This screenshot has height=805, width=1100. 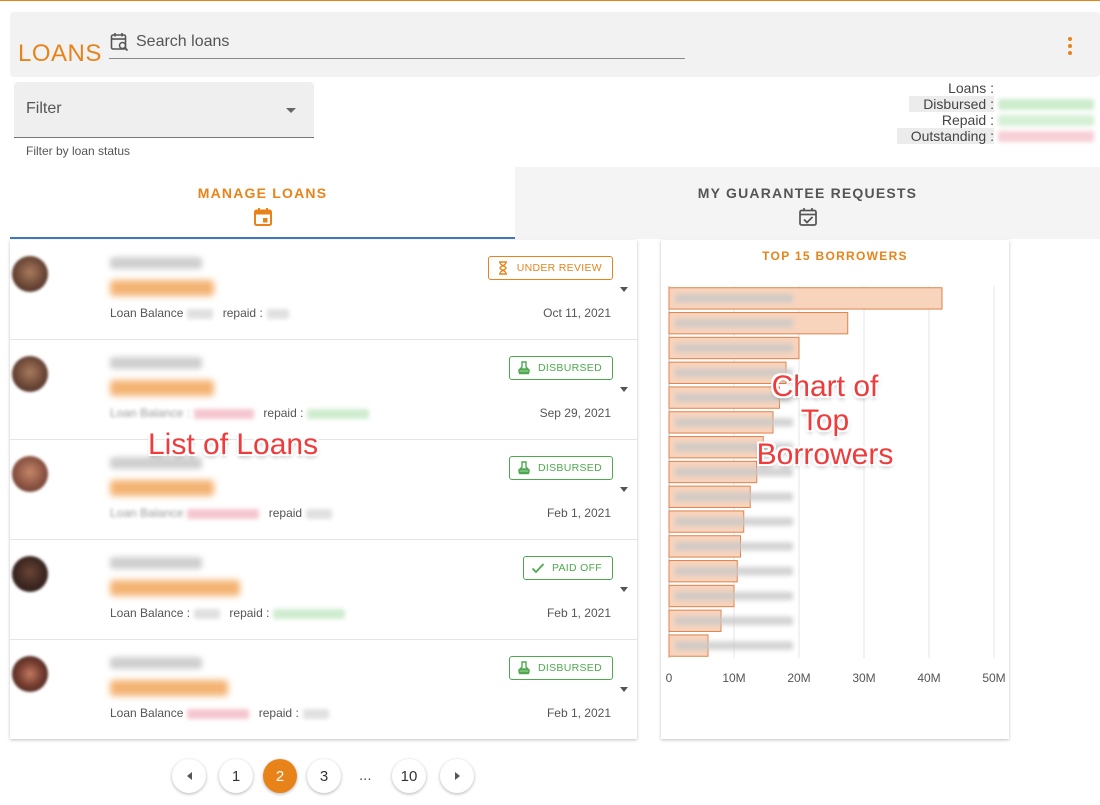 I want to click on annotation-list-of-loans: List of Loans, so click(x=233, y=444).